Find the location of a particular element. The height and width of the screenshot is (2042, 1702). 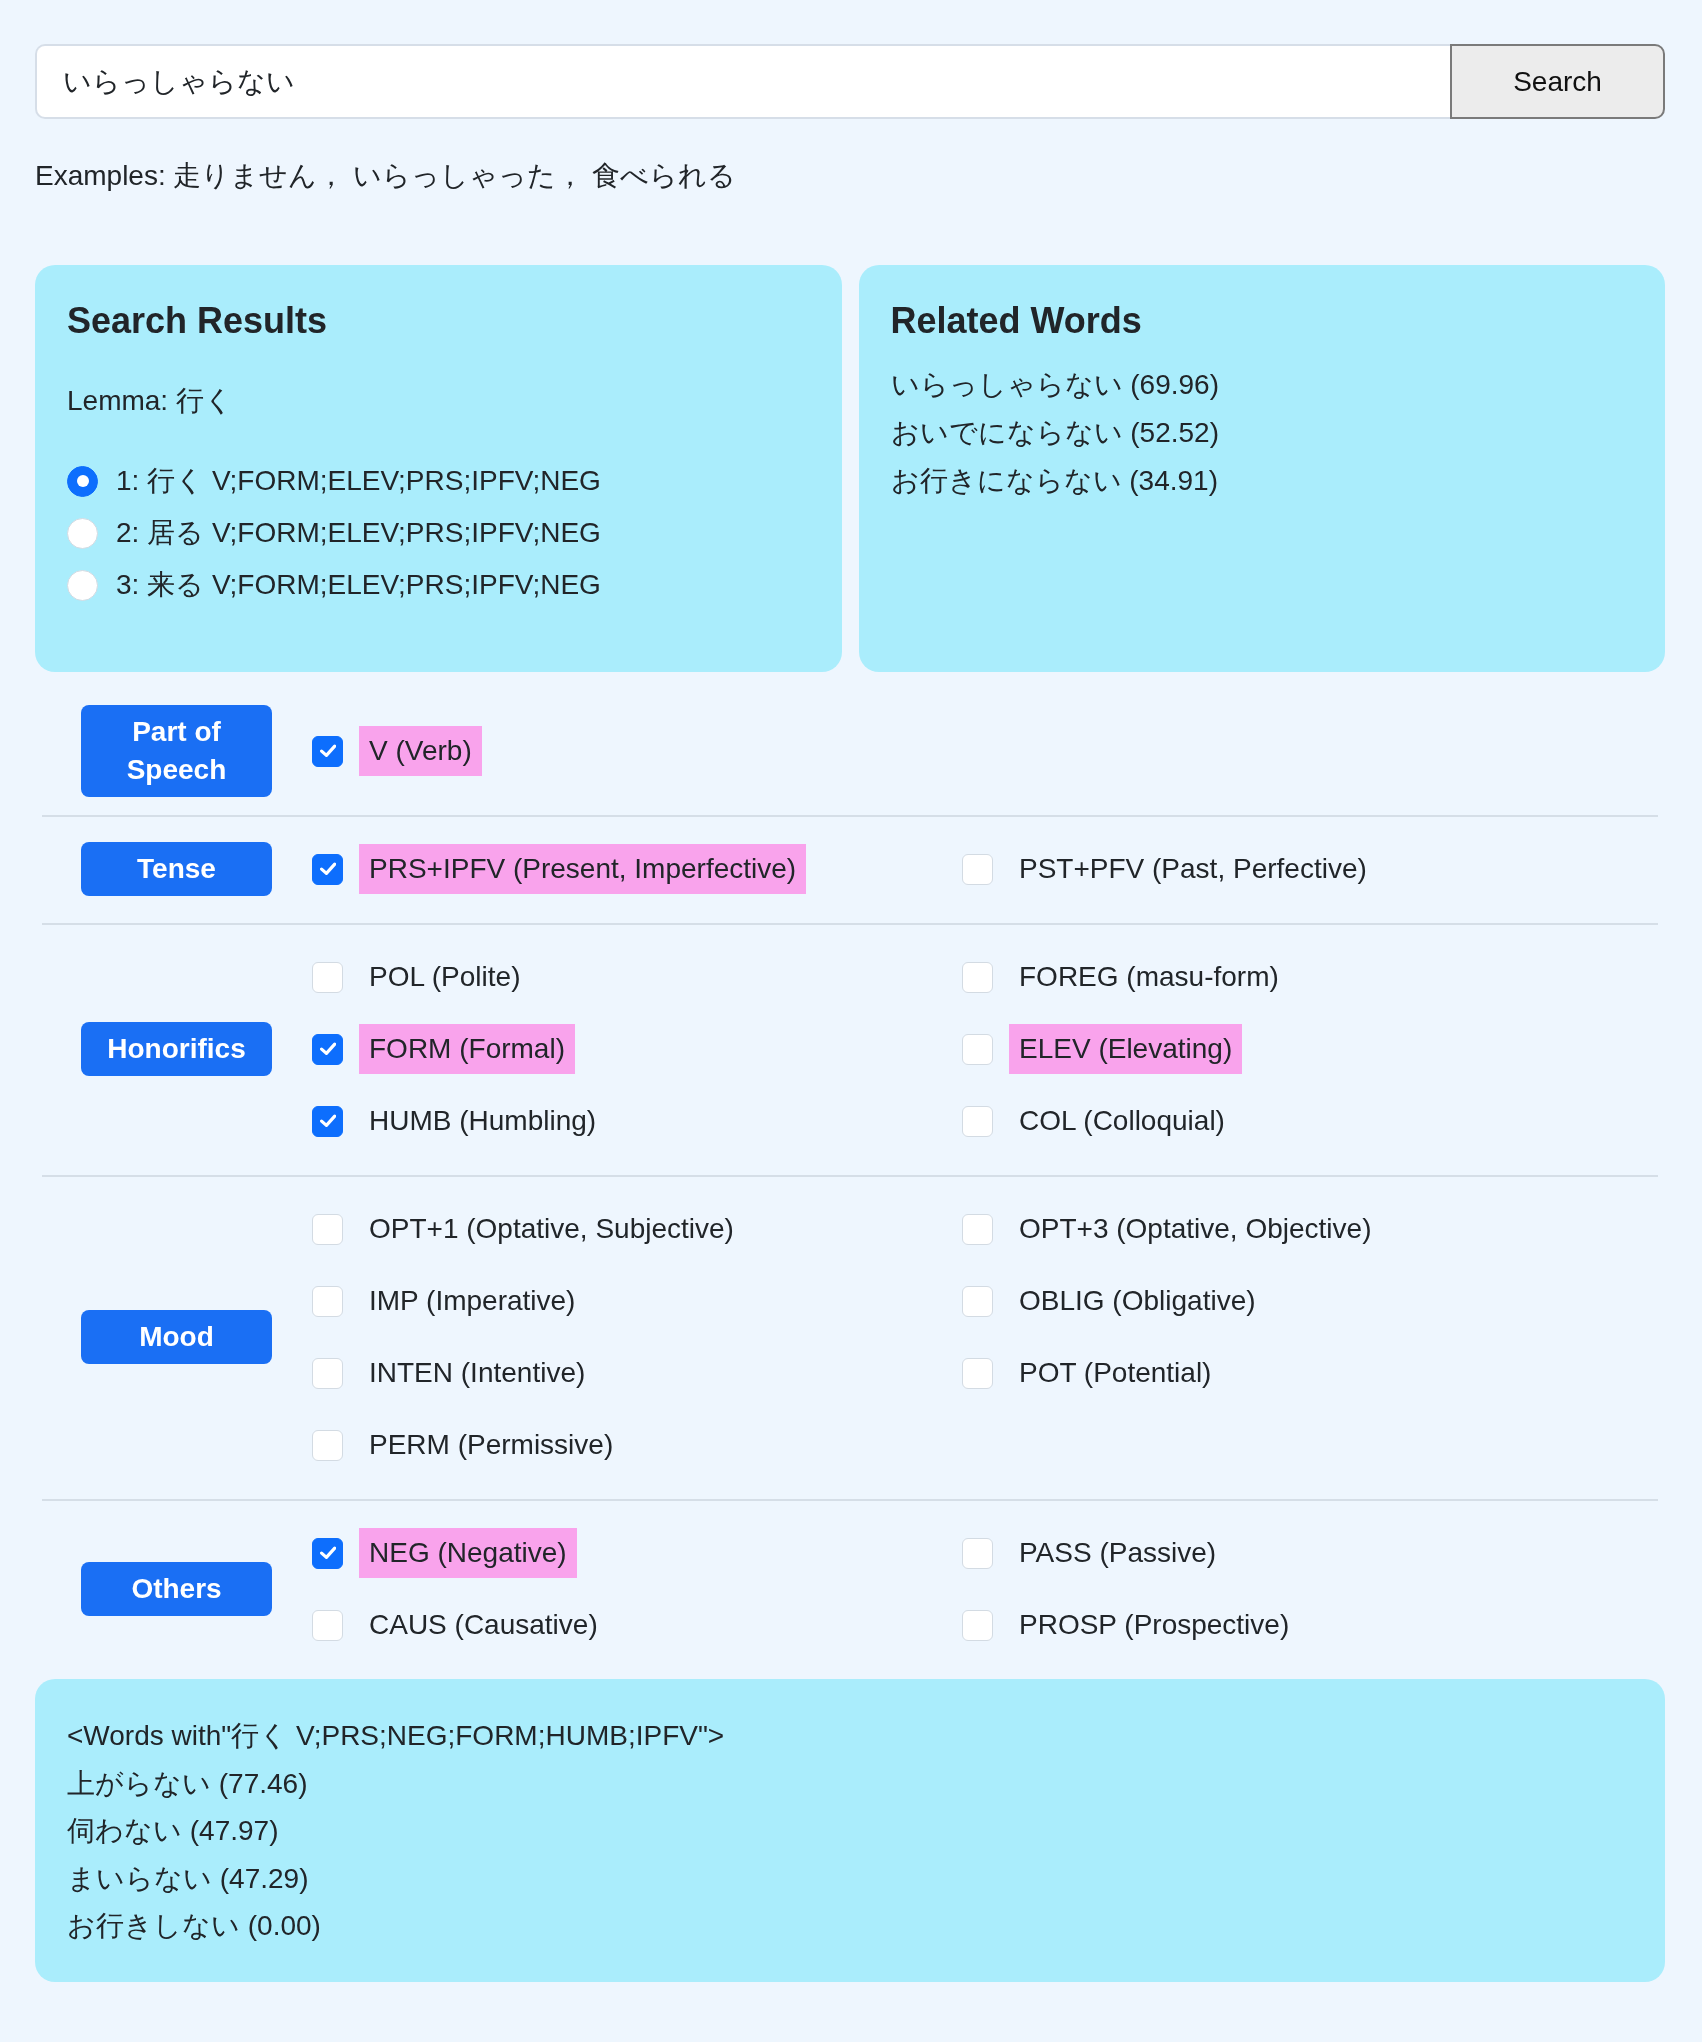

option-label: PROSP (Prospective) is located at coordinates (1154, 1625).